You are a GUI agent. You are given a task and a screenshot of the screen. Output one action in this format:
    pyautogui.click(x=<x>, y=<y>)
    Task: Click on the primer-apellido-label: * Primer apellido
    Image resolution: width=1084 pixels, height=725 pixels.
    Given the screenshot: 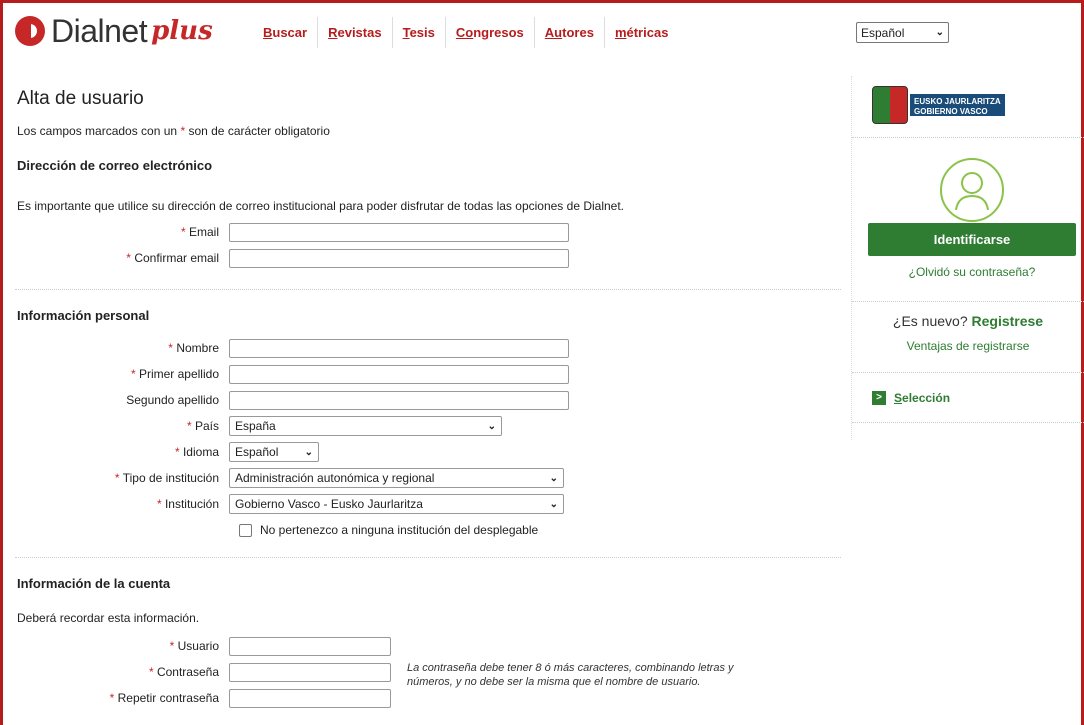 What is the action you would take?
    pyautogui.click(x=174, y=374)
    